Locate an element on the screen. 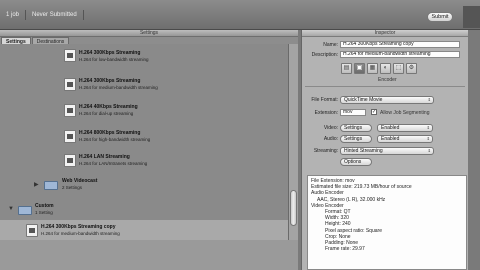  video-settings-button: Settings is located at coordinates (356, 128).